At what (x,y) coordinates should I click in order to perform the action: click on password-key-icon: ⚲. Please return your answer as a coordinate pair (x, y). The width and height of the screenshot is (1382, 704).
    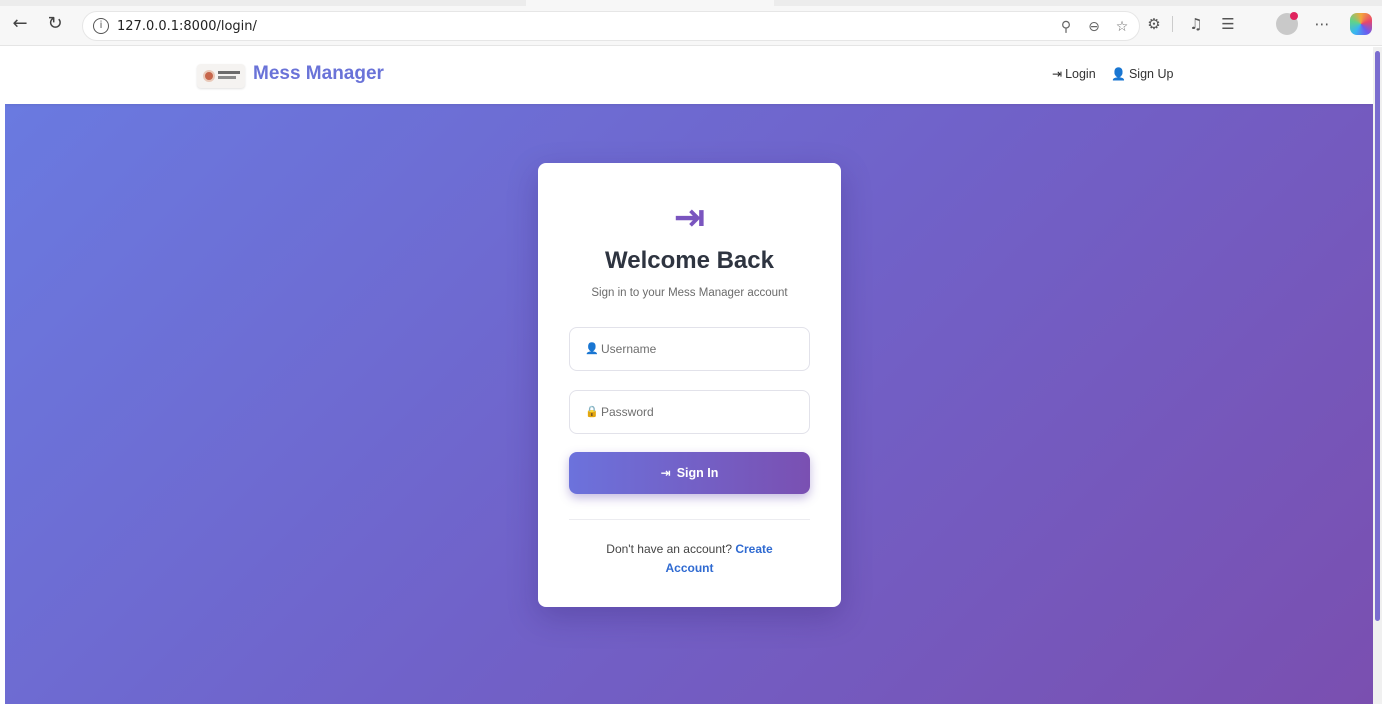
    Looking at the image, I should click on (1066, 27).